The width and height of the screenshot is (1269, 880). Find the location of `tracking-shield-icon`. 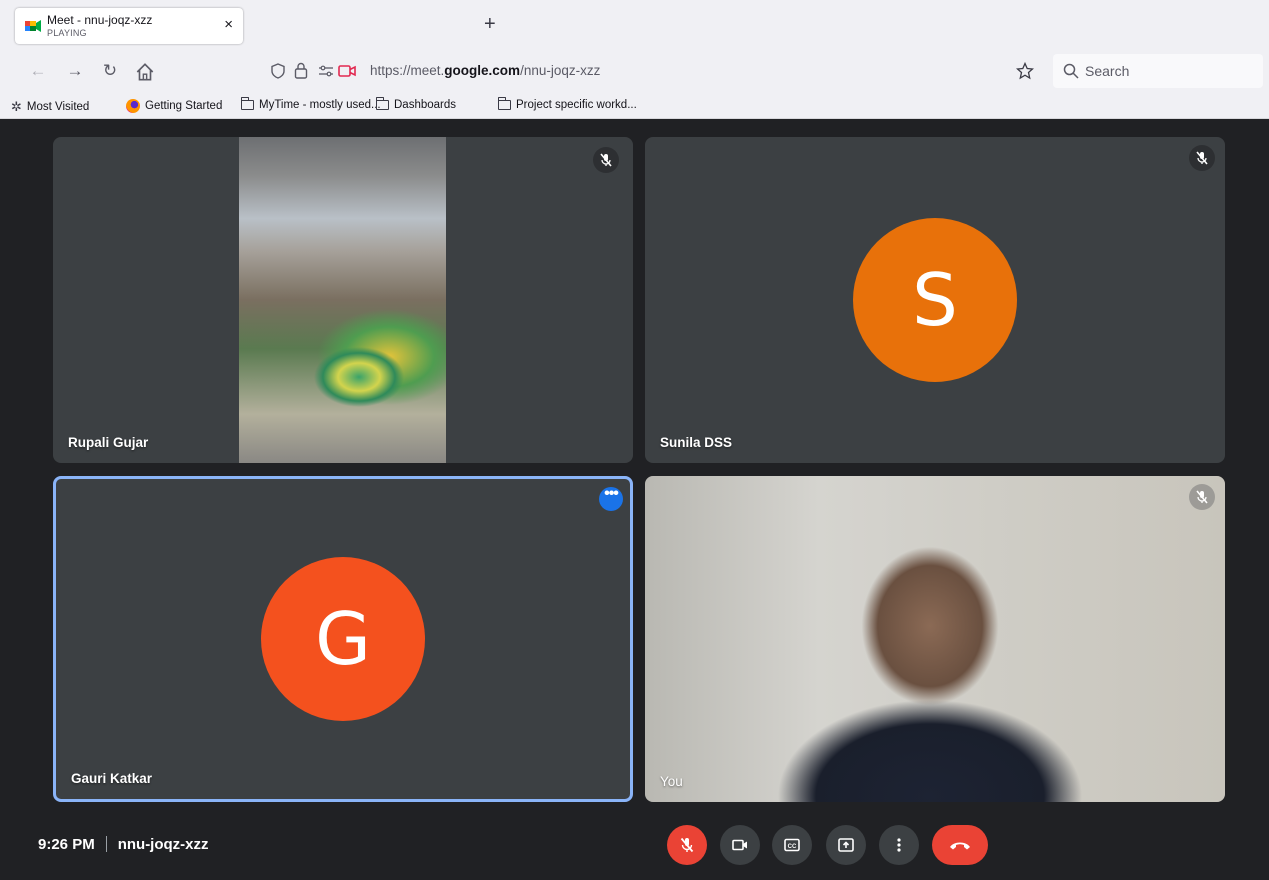

tracking-shield-icon is located at coordinates (278, 71).